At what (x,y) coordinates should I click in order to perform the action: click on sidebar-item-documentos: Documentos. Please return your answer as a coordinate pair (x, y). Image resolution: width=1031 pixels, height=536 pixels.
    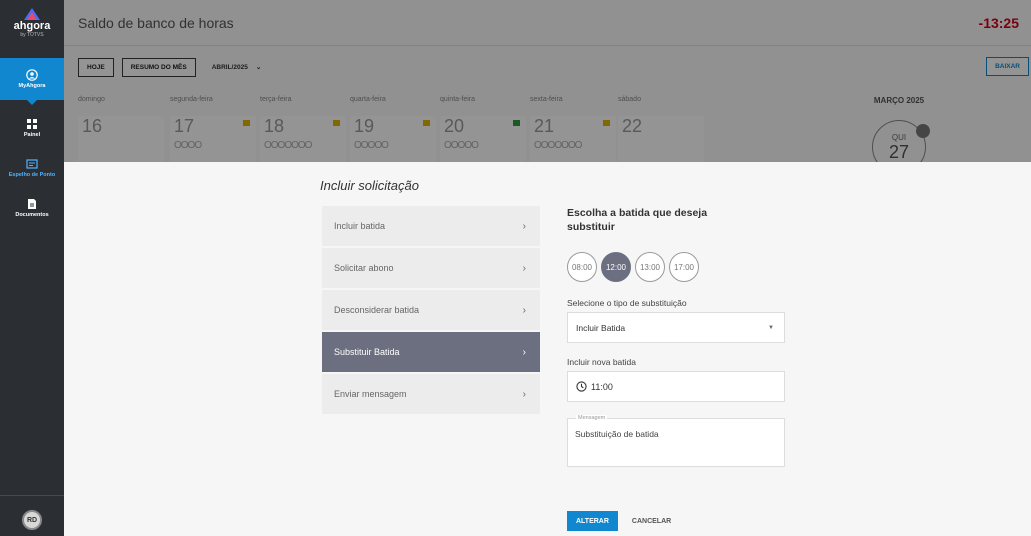
    Looking at the image, I should click on (32, 208).